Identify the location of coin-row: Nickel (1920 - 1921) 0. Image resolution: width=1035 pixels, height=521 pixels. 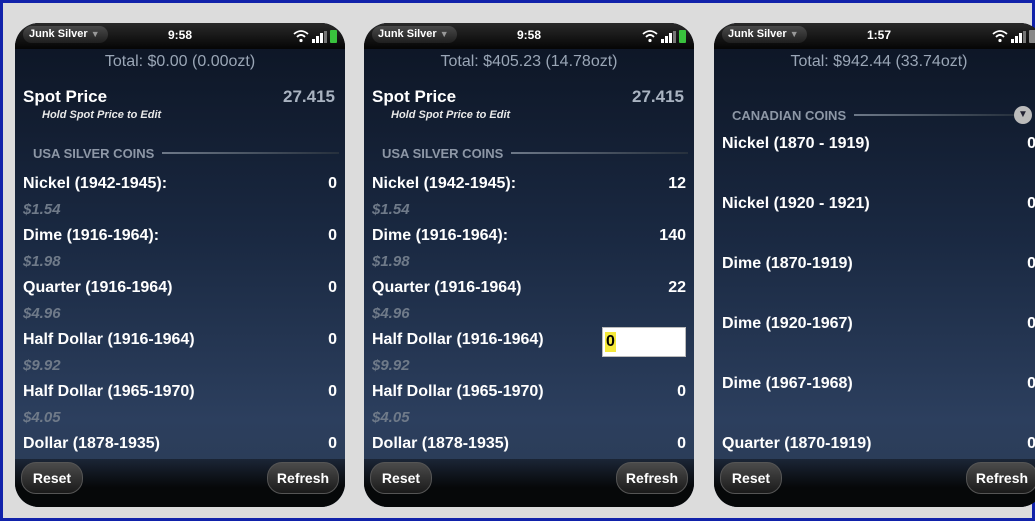
(878, 205).